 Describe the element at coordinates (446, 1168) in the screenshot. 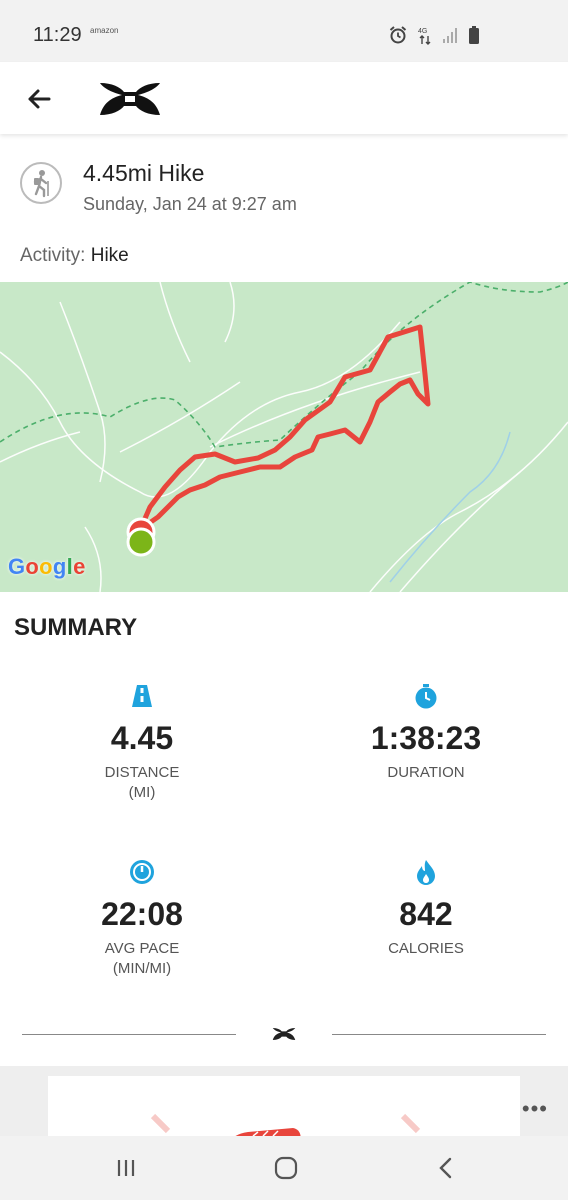

I see `back-icon` at that location.